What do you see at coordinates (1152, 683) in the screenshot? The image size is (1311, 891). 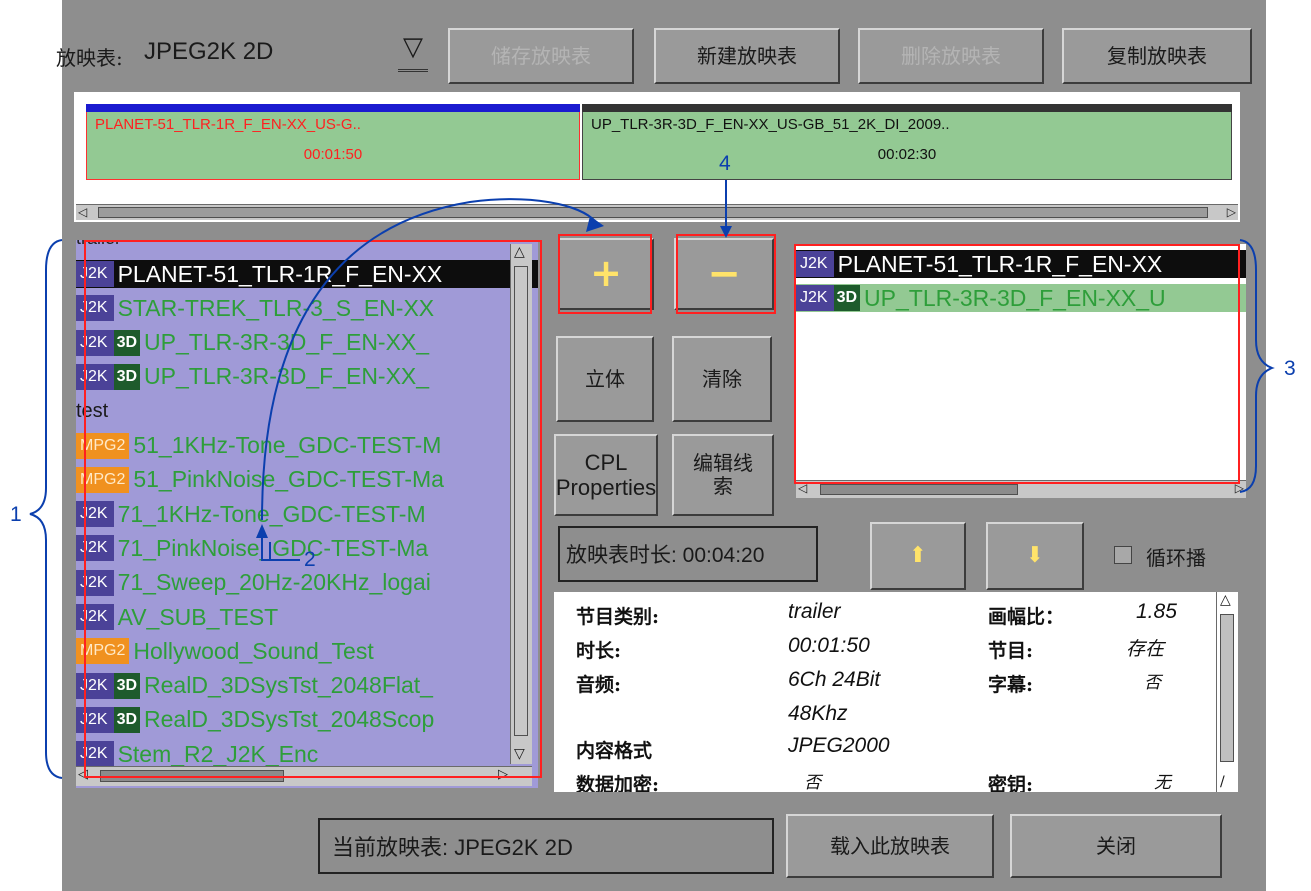 I see `subtitle-value: 否` at bounding box center [1152, 683].